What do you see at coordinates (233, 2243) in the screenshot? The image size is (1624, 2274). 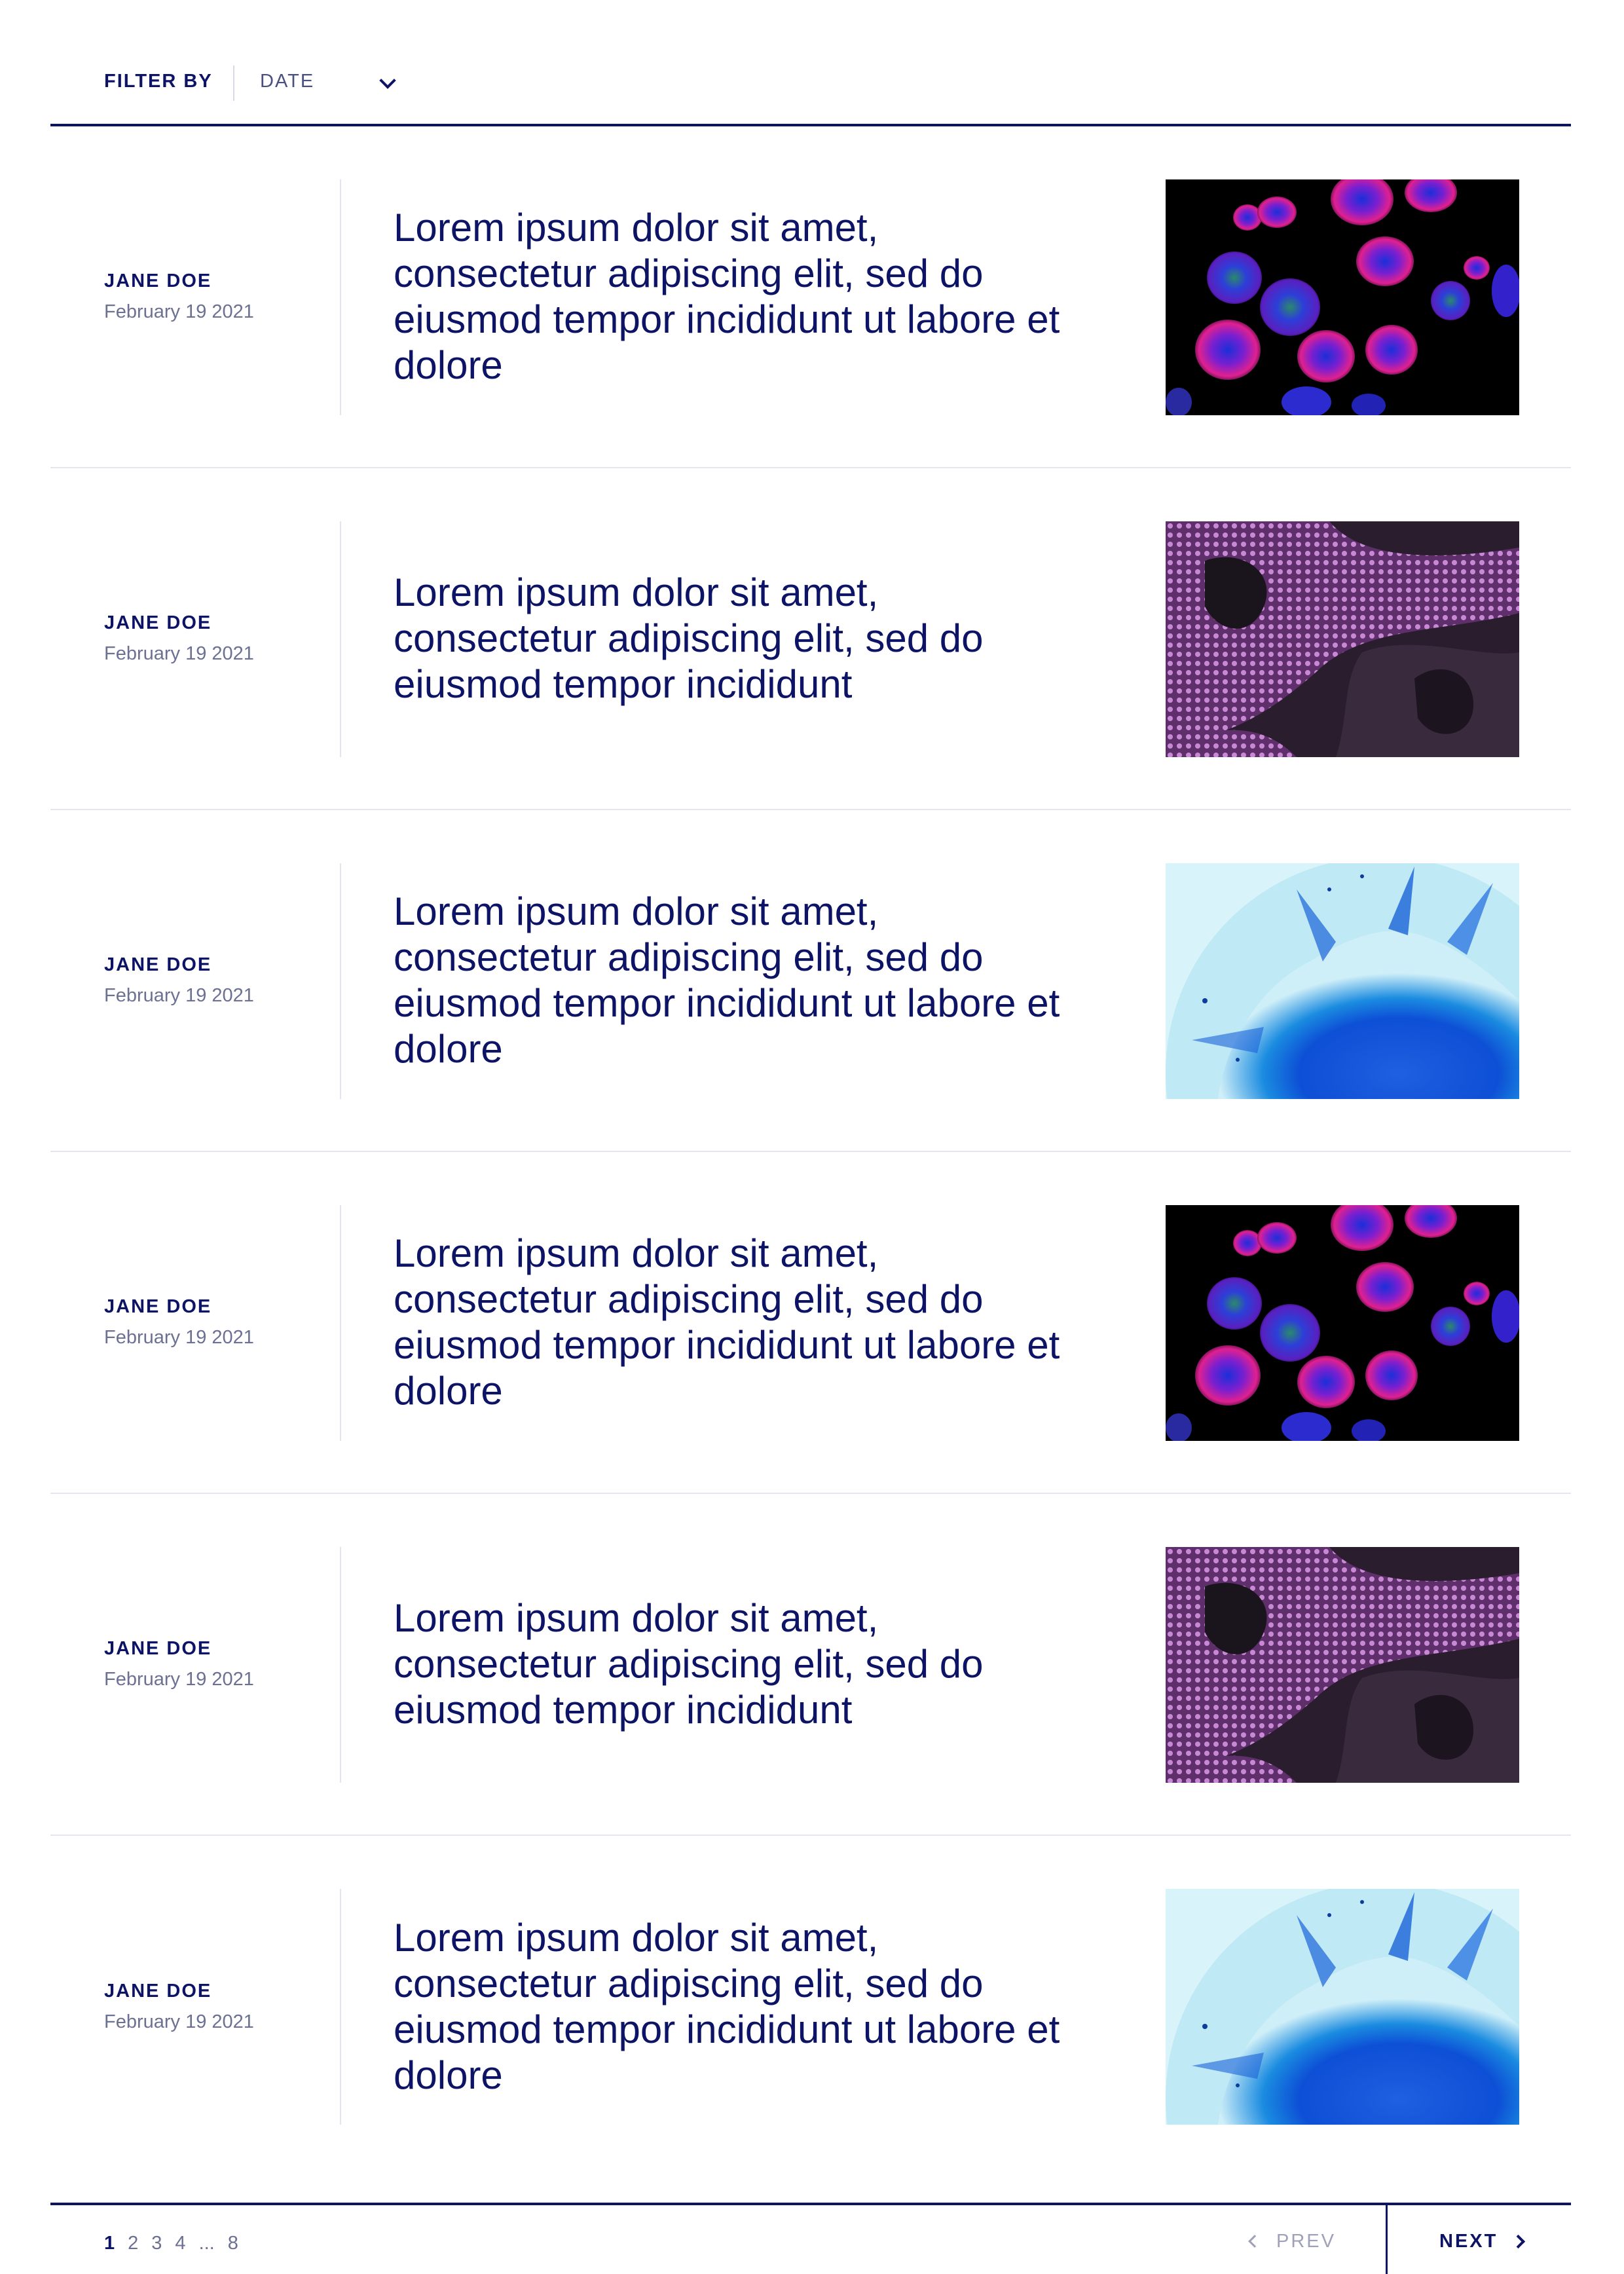 I see `page-last-link: 8` at bounding box center [233, 2243].